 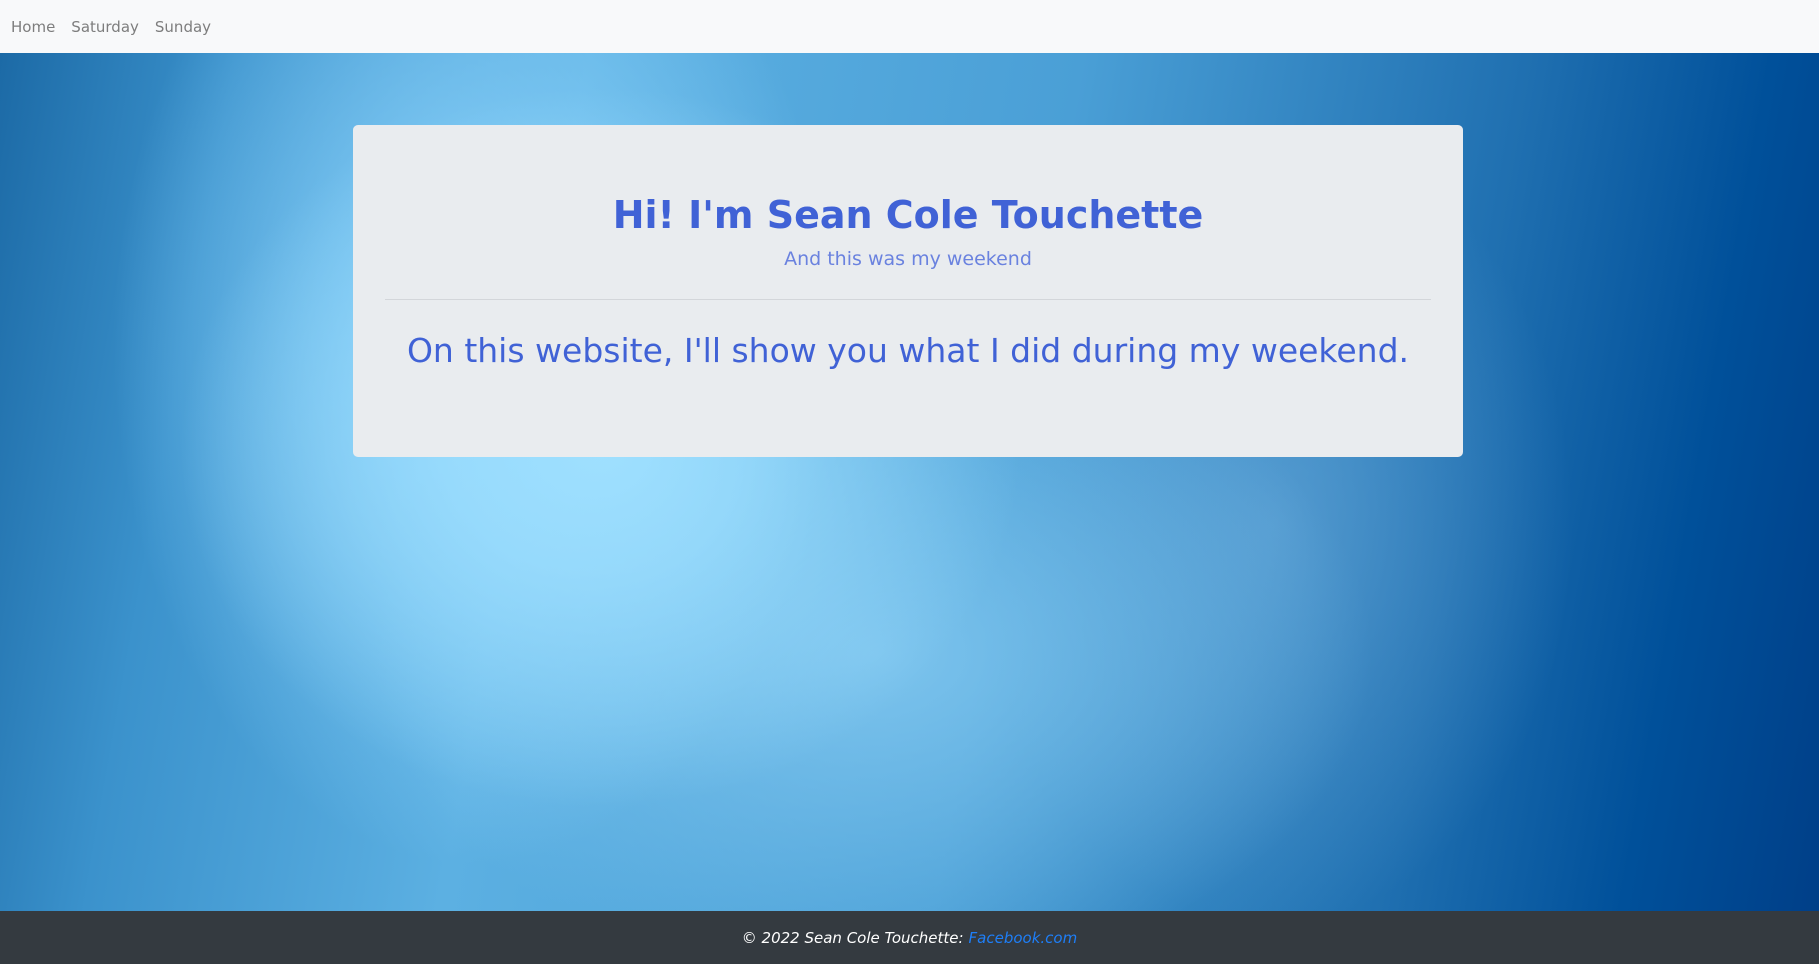 I want to click on facebook-link: Facebook.com, so click(x=1023, y=938).